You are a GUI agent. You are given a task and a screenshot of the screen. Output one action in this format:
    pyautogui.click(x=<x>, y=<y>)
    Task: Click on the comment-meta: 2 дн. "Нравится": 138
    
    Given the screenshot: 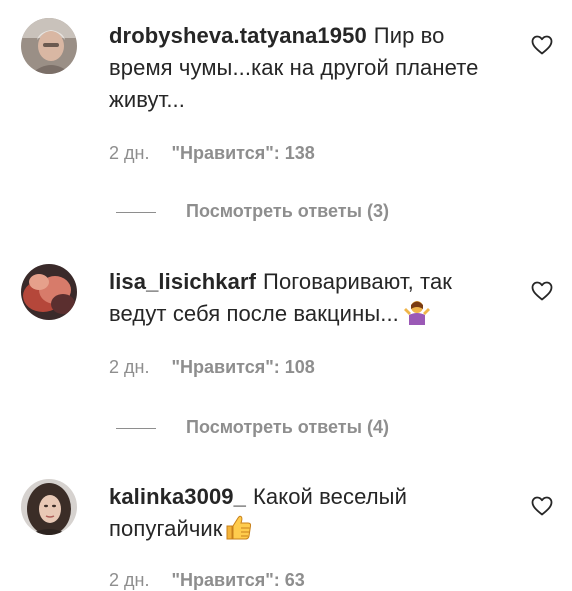 What is the action you would take?
    pyautogui.click(x=212, y=153)
    